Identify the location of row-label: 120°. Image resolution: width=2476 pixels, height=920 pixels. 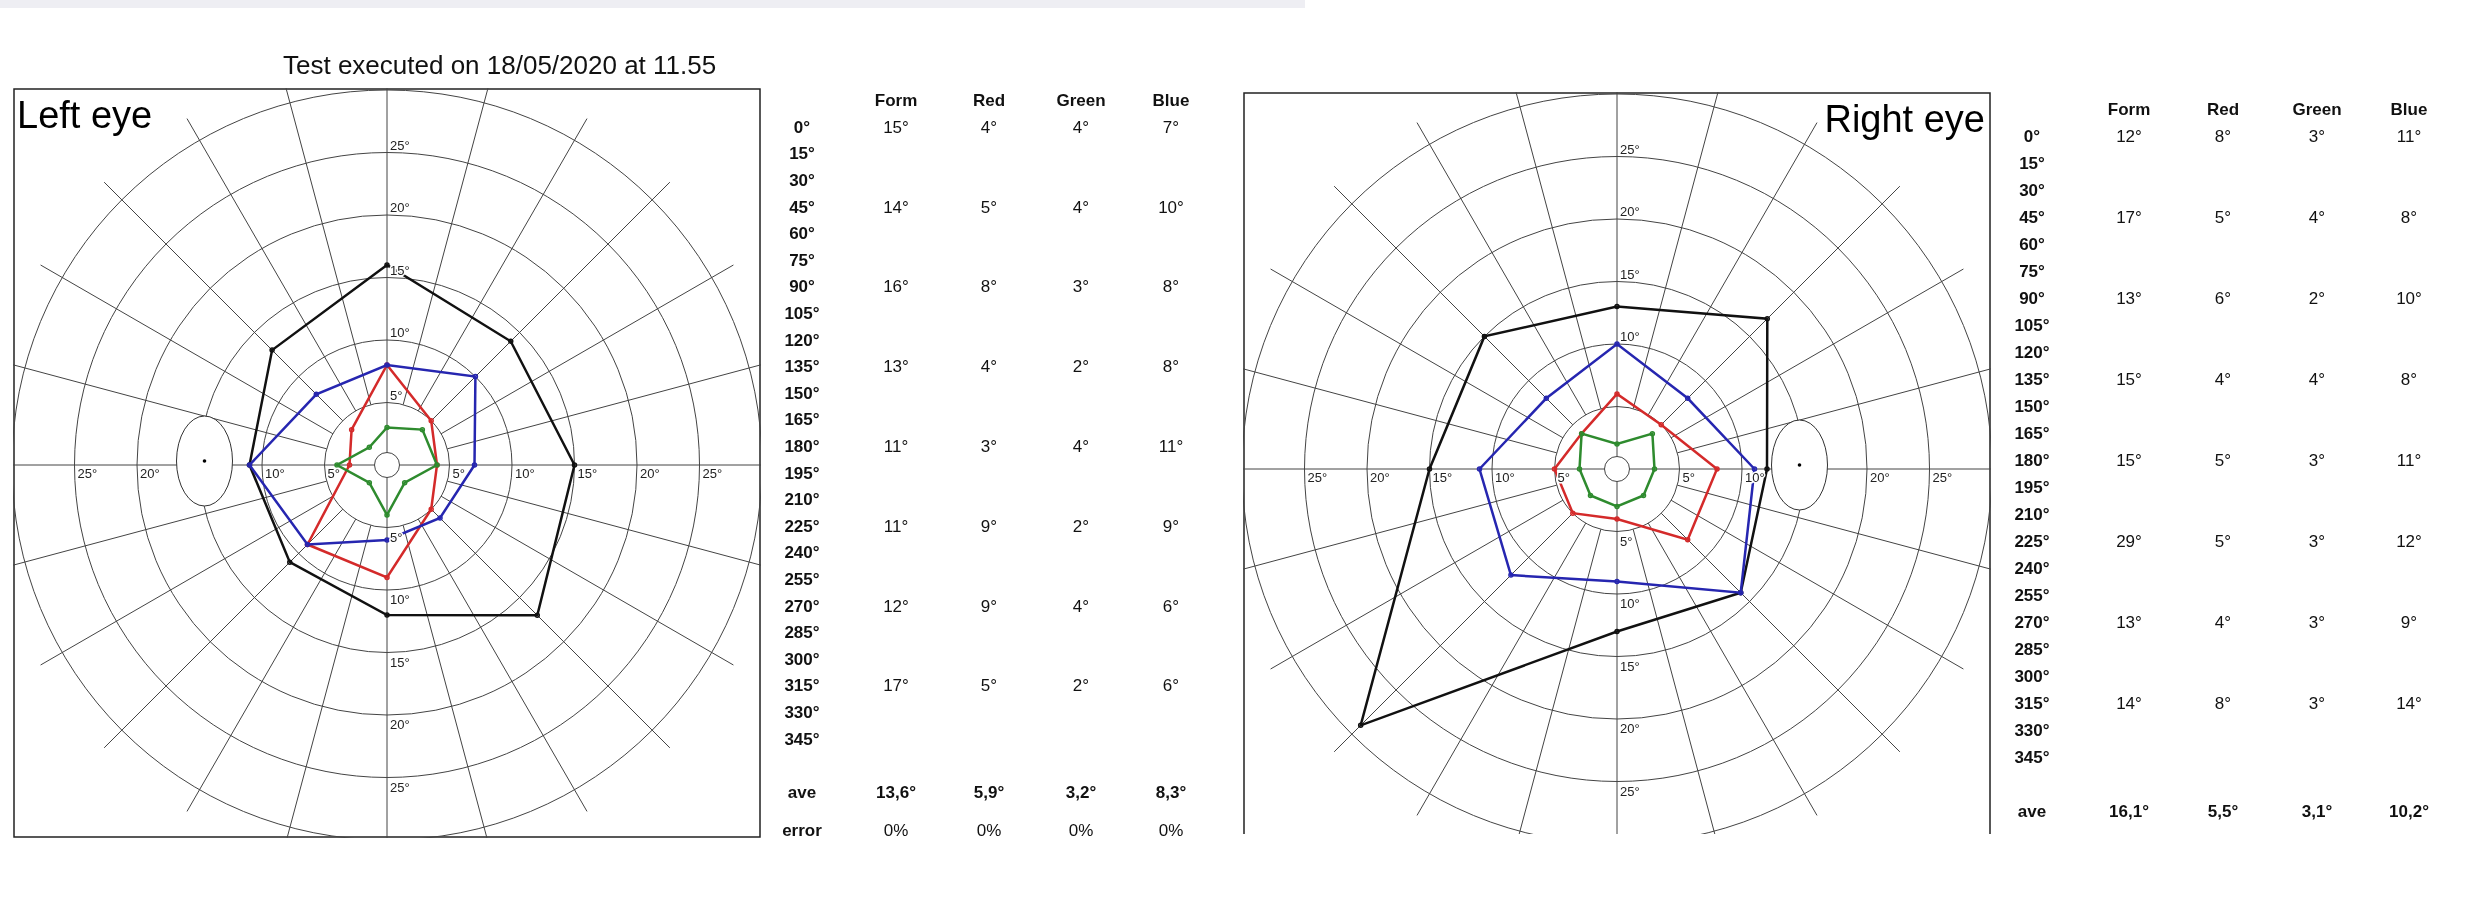
(2032, 352).